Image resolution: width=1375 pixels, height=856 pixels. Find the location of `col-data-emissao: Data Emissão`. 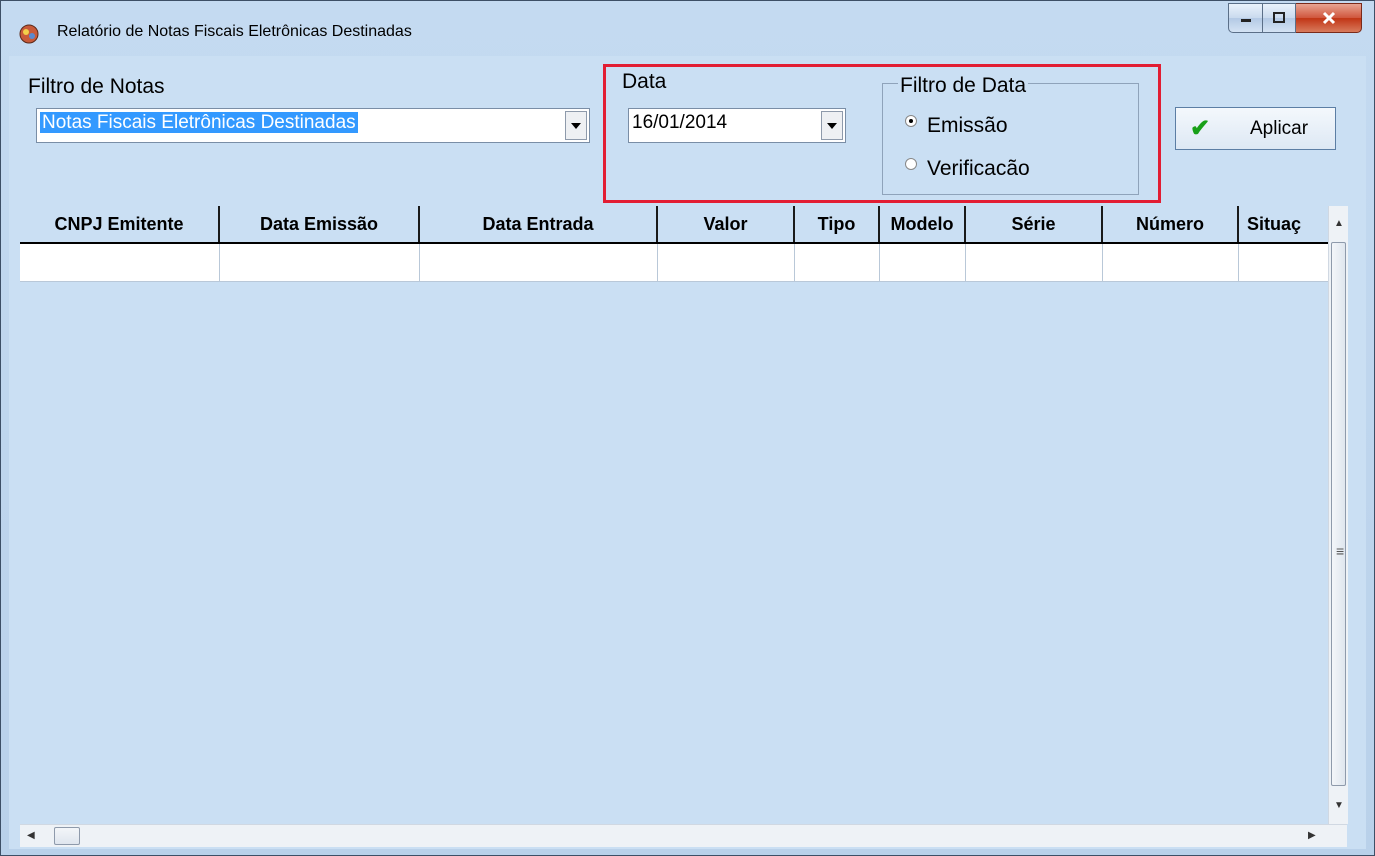

col-data-emissao: Data Emissão is located at coordinates (320, 224).